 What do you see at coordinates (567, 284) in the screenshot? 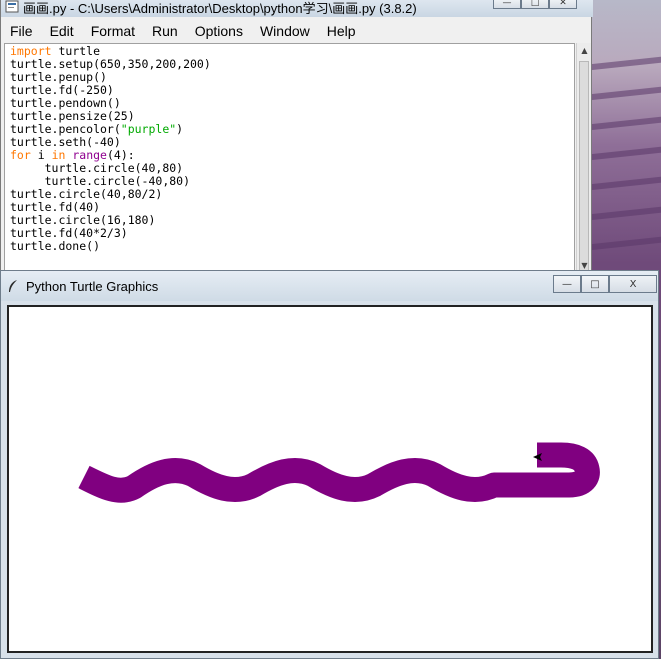
I see `turtle-minimize-button: —` at bounding box center [567, 284].